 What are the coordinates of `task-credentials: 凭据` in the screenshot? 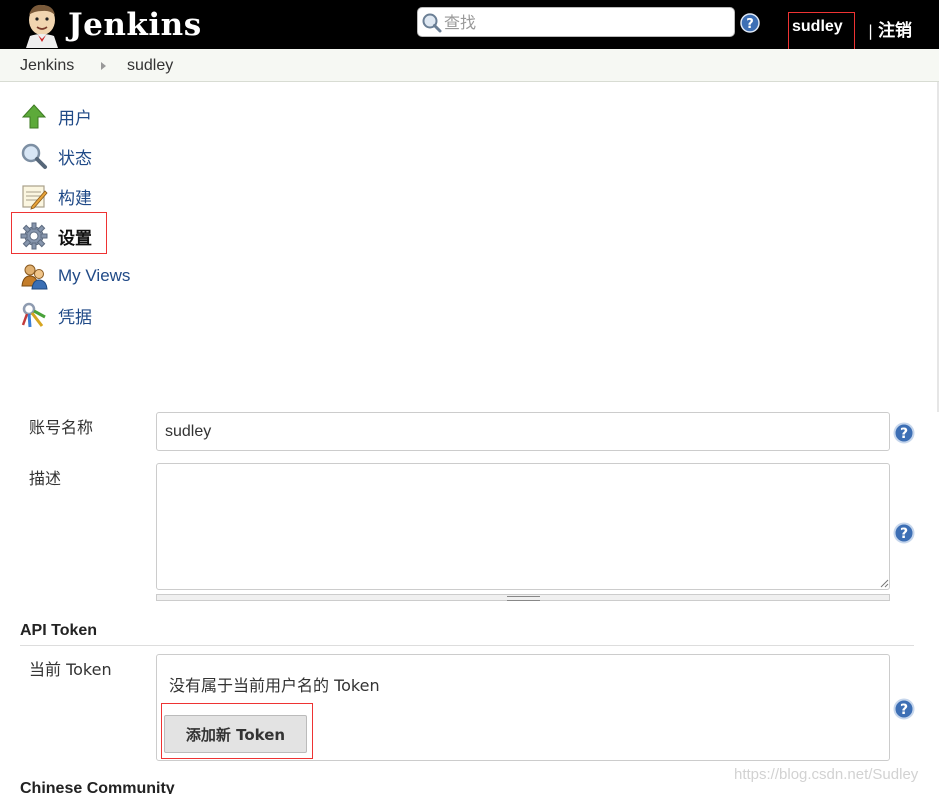 It's located at (56, 315).